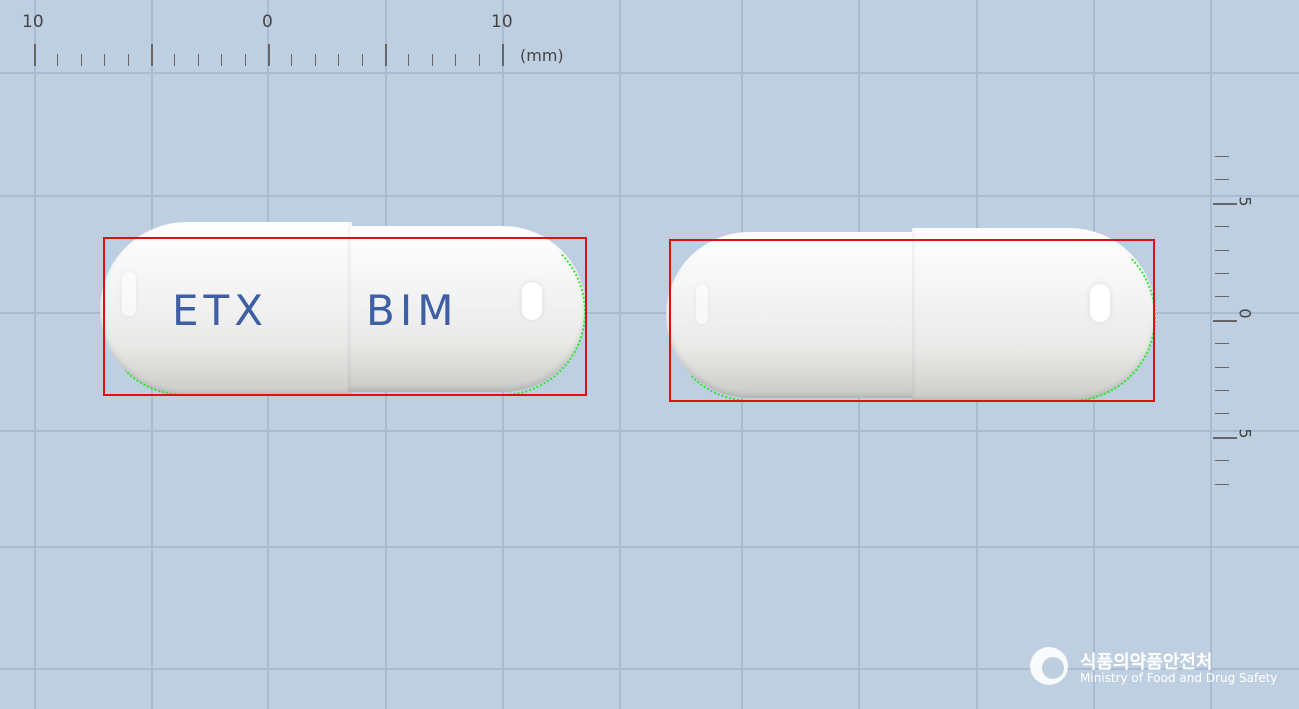  Describe the element at coordinates (1240, 320) in the screenshot. I see `right-ruler: 5 0 5` at that location.